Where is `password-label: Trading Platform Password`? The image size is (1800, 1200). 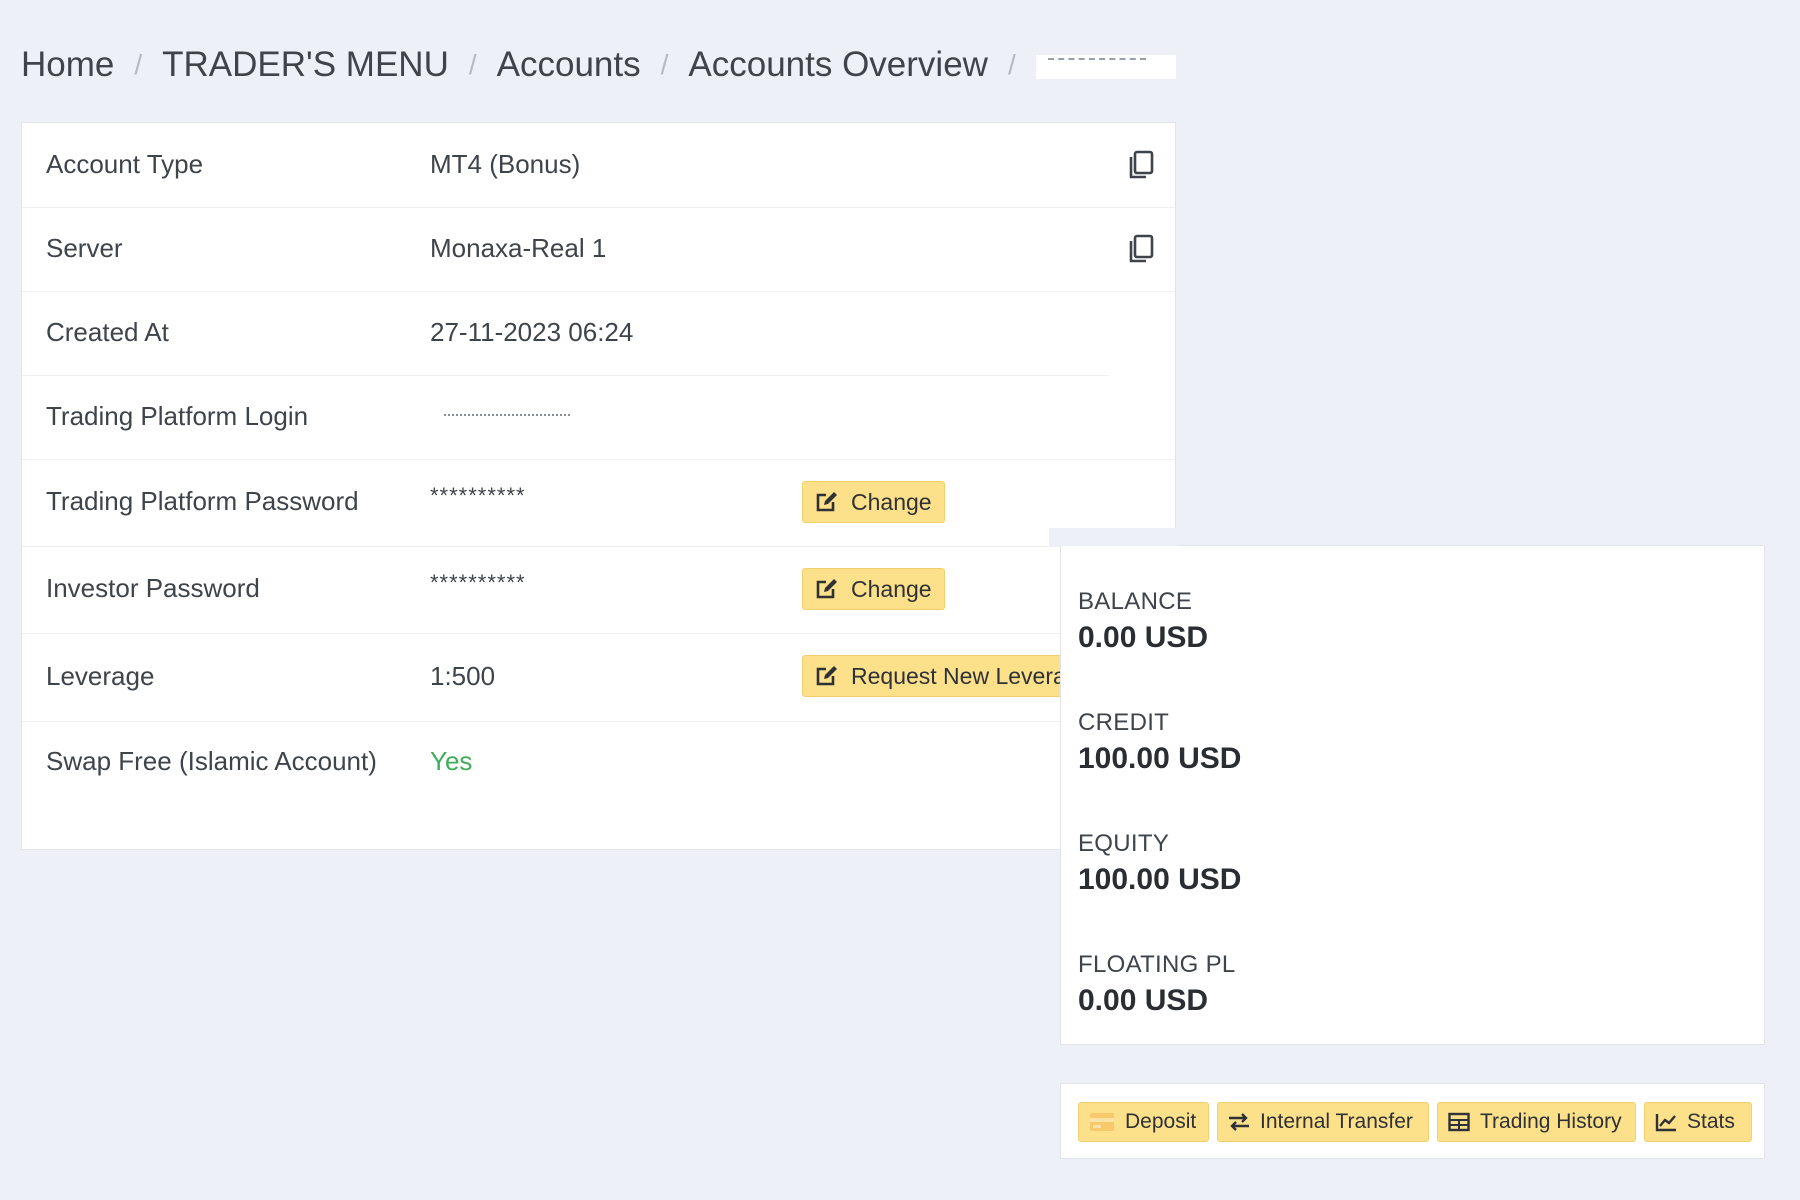 password-label: Trading Platform Password is located at coordinates (202, 501).